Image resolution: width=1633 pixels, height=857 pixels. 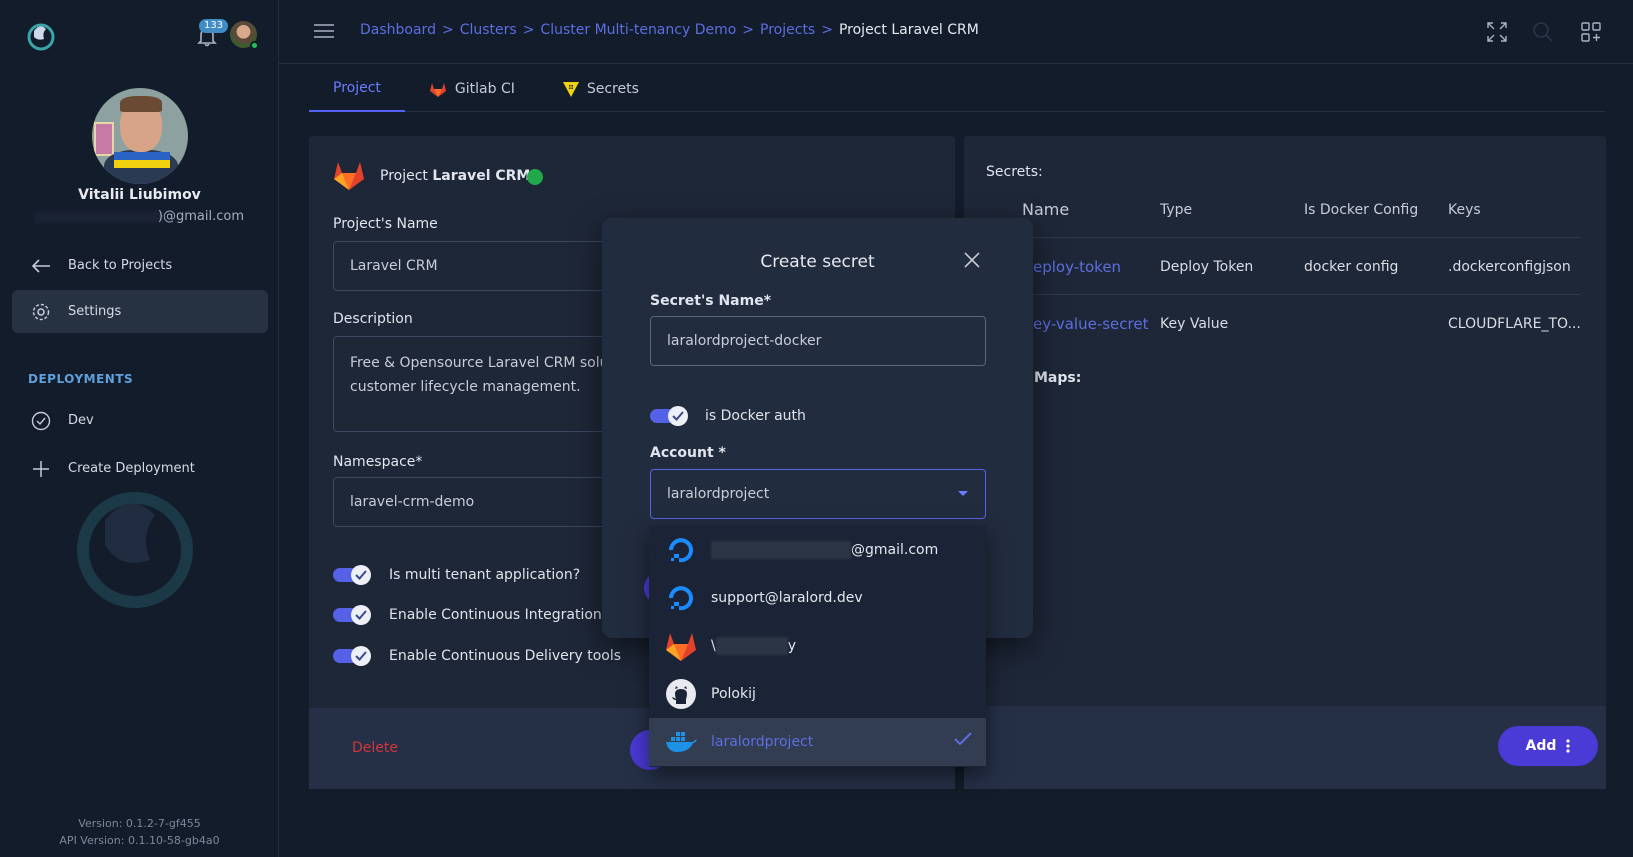 What do you see at coordinates (733, 694) in the screenshot?
I see `account-option-label: Polokij` at bounding box center [733, 694].